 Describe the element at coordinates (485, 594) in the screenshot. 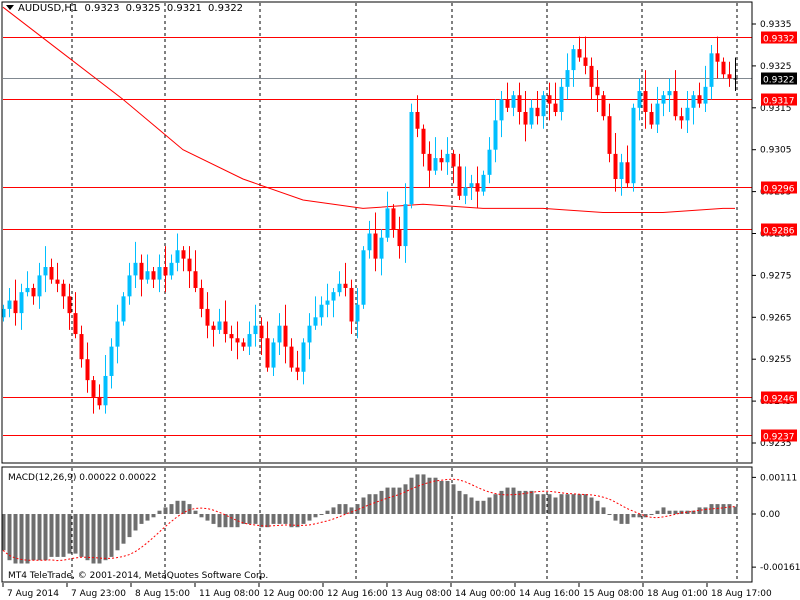

I see `time-tick-label: 14 Aug 00:00` at that location.